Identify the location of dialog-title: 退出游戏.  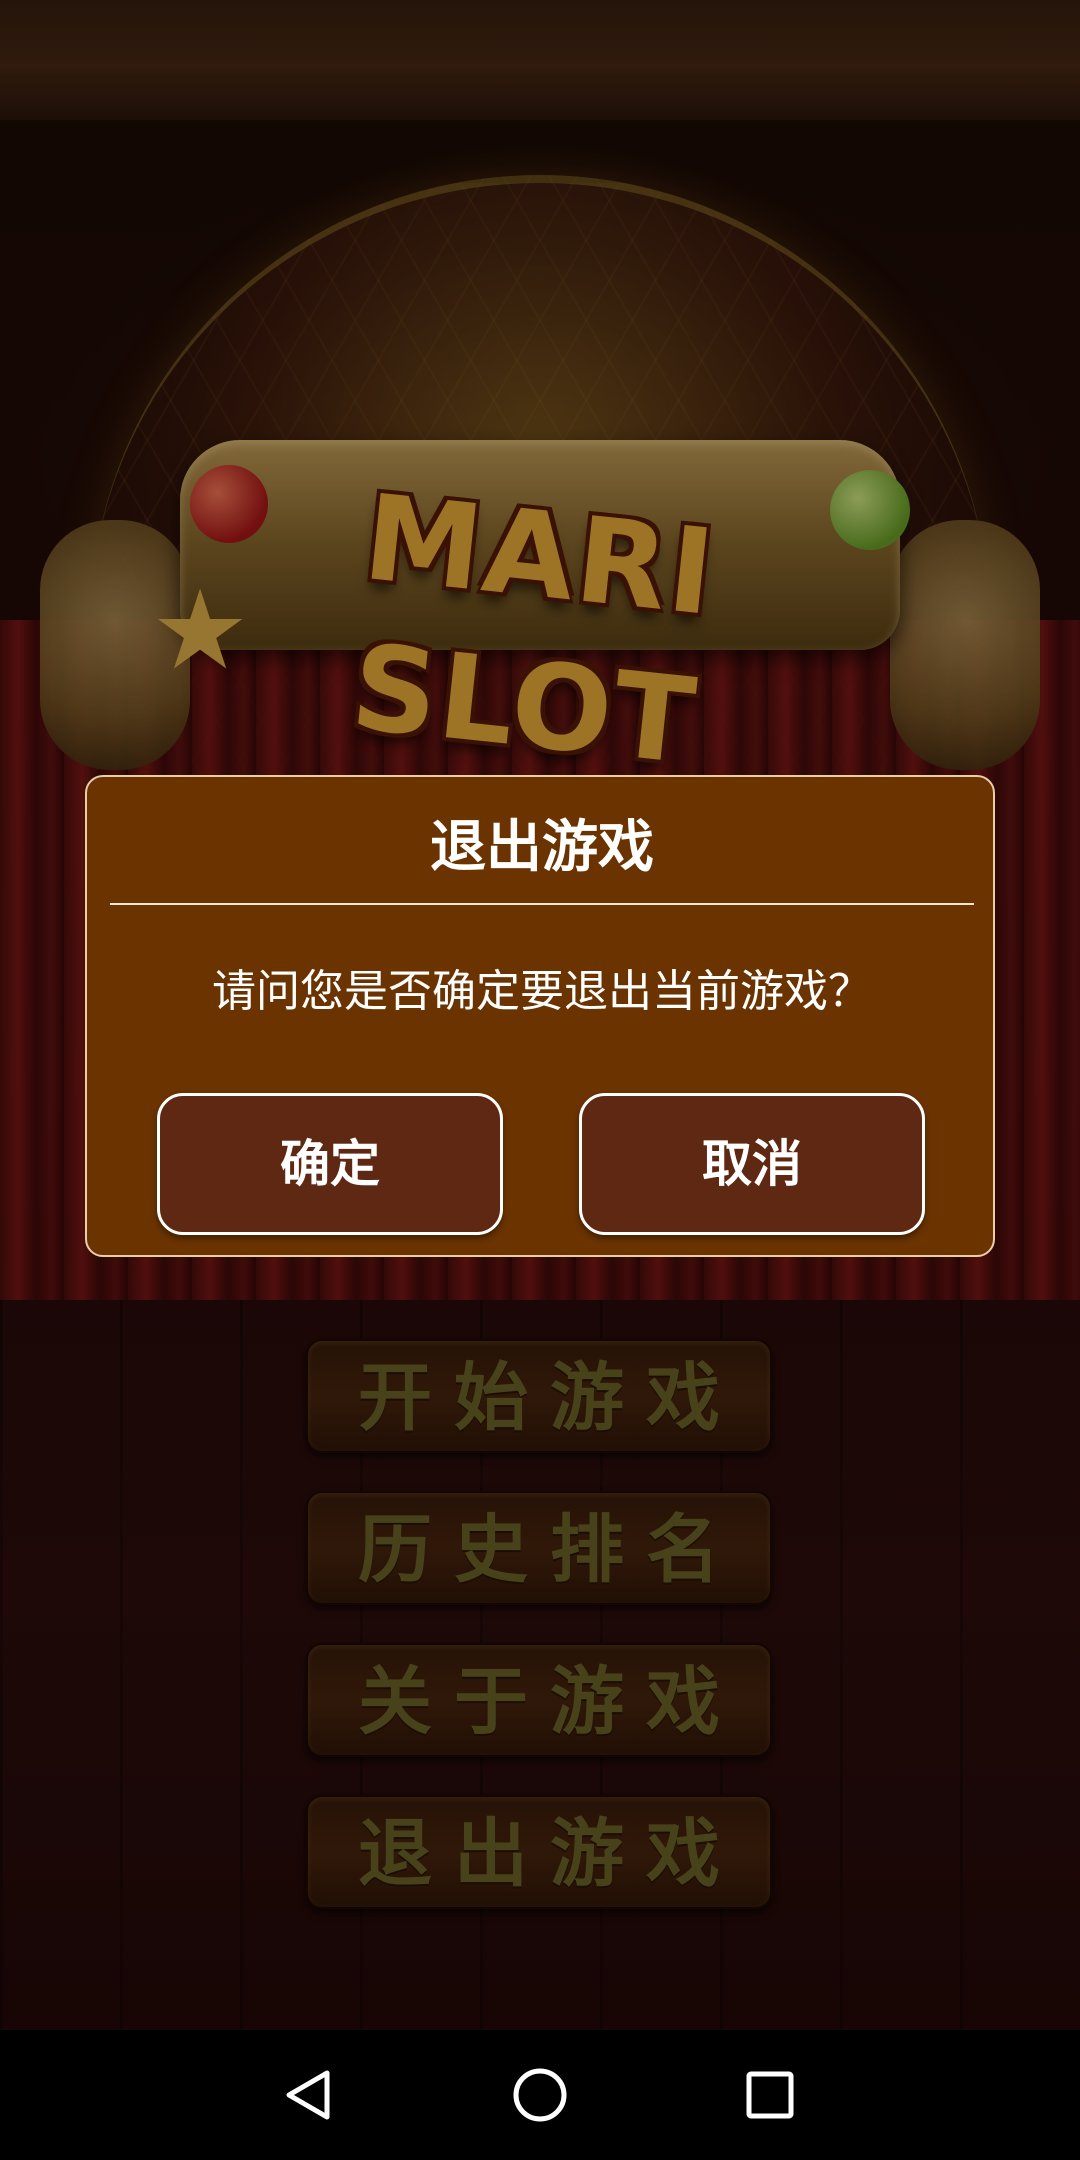
(542, 847).